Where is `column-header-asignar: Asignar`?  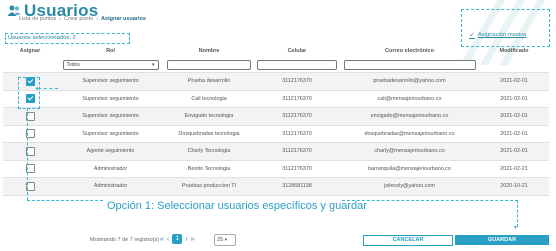 column-header-asignar: Asignar is located at coordinates (30, 51).